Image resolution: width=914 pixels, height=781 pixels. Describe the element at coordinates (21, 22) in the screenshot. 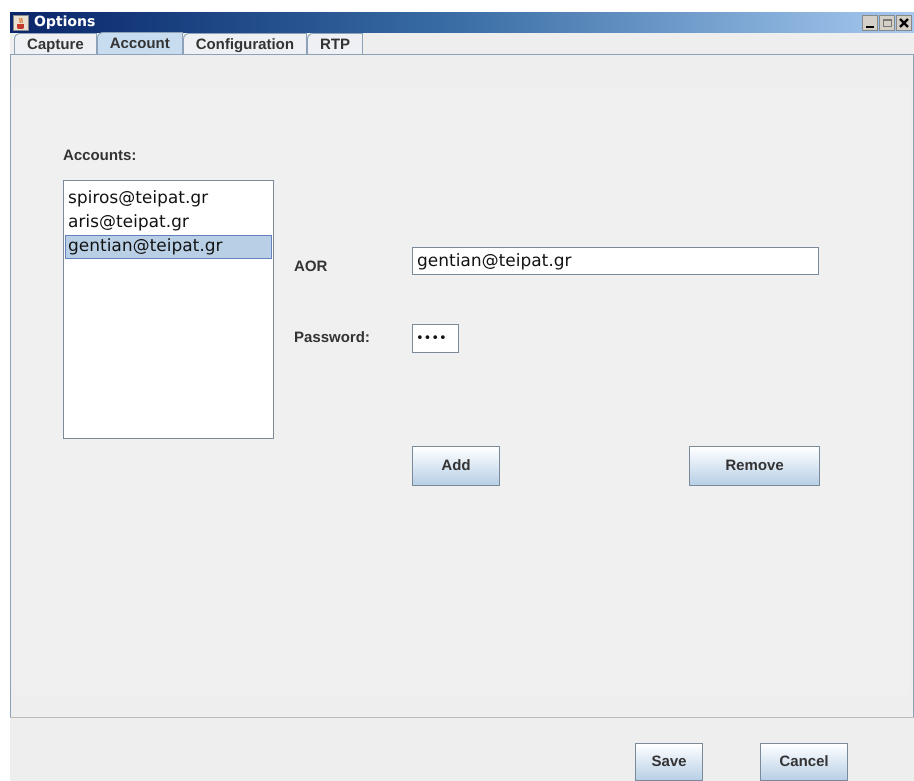

I see `coffee-cup-icon` at that location.